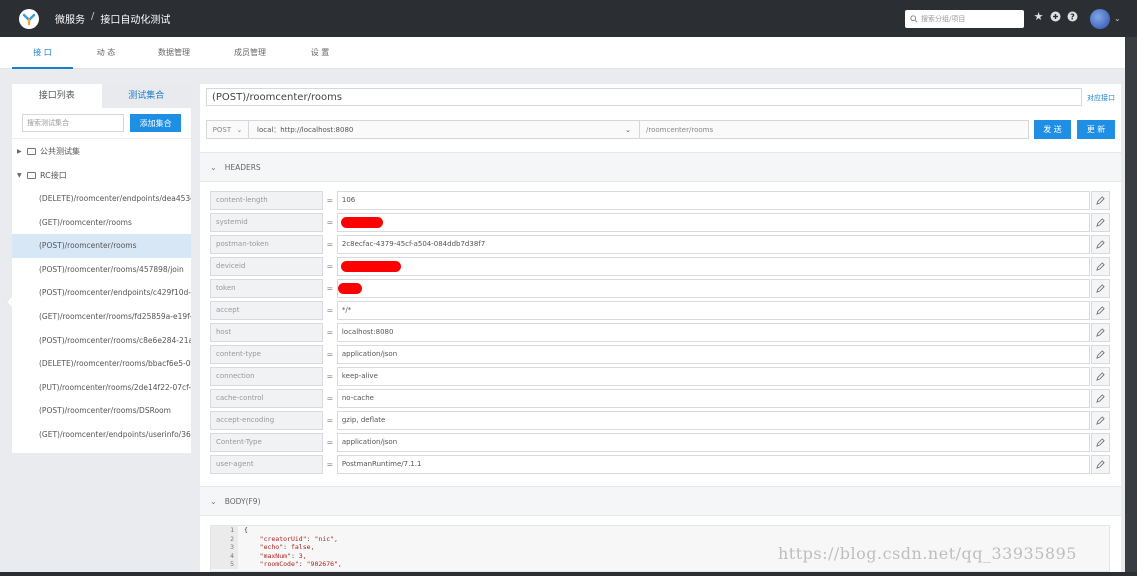 This screenshot has height=576, width=1137. What do you see at coordinates (31, 175) in the screenshot?
I see `folder-open-icon` at bounding box center [31, 175].